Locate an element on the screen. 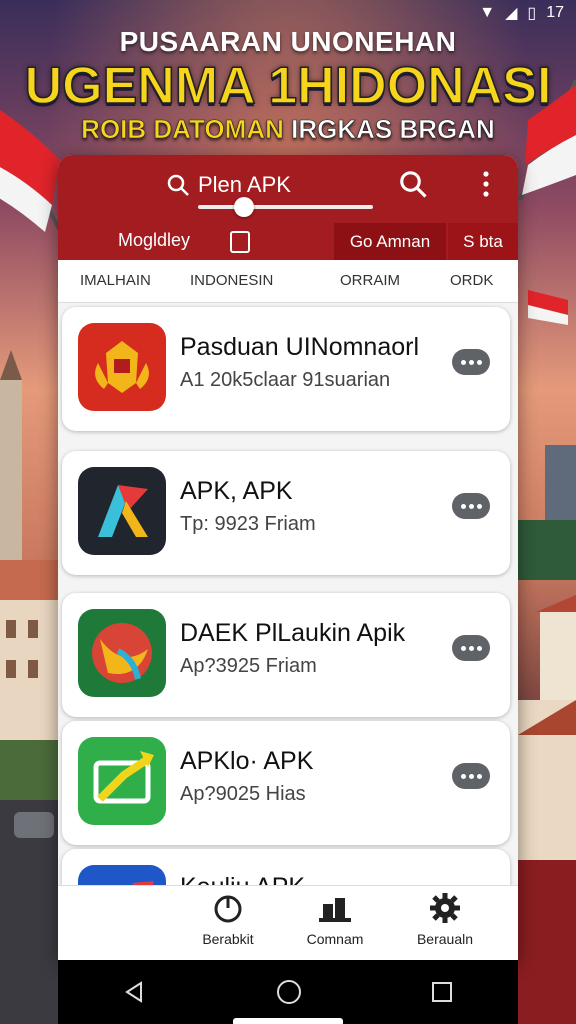  app-title: APK, APK is located at coordinates (236, 491).